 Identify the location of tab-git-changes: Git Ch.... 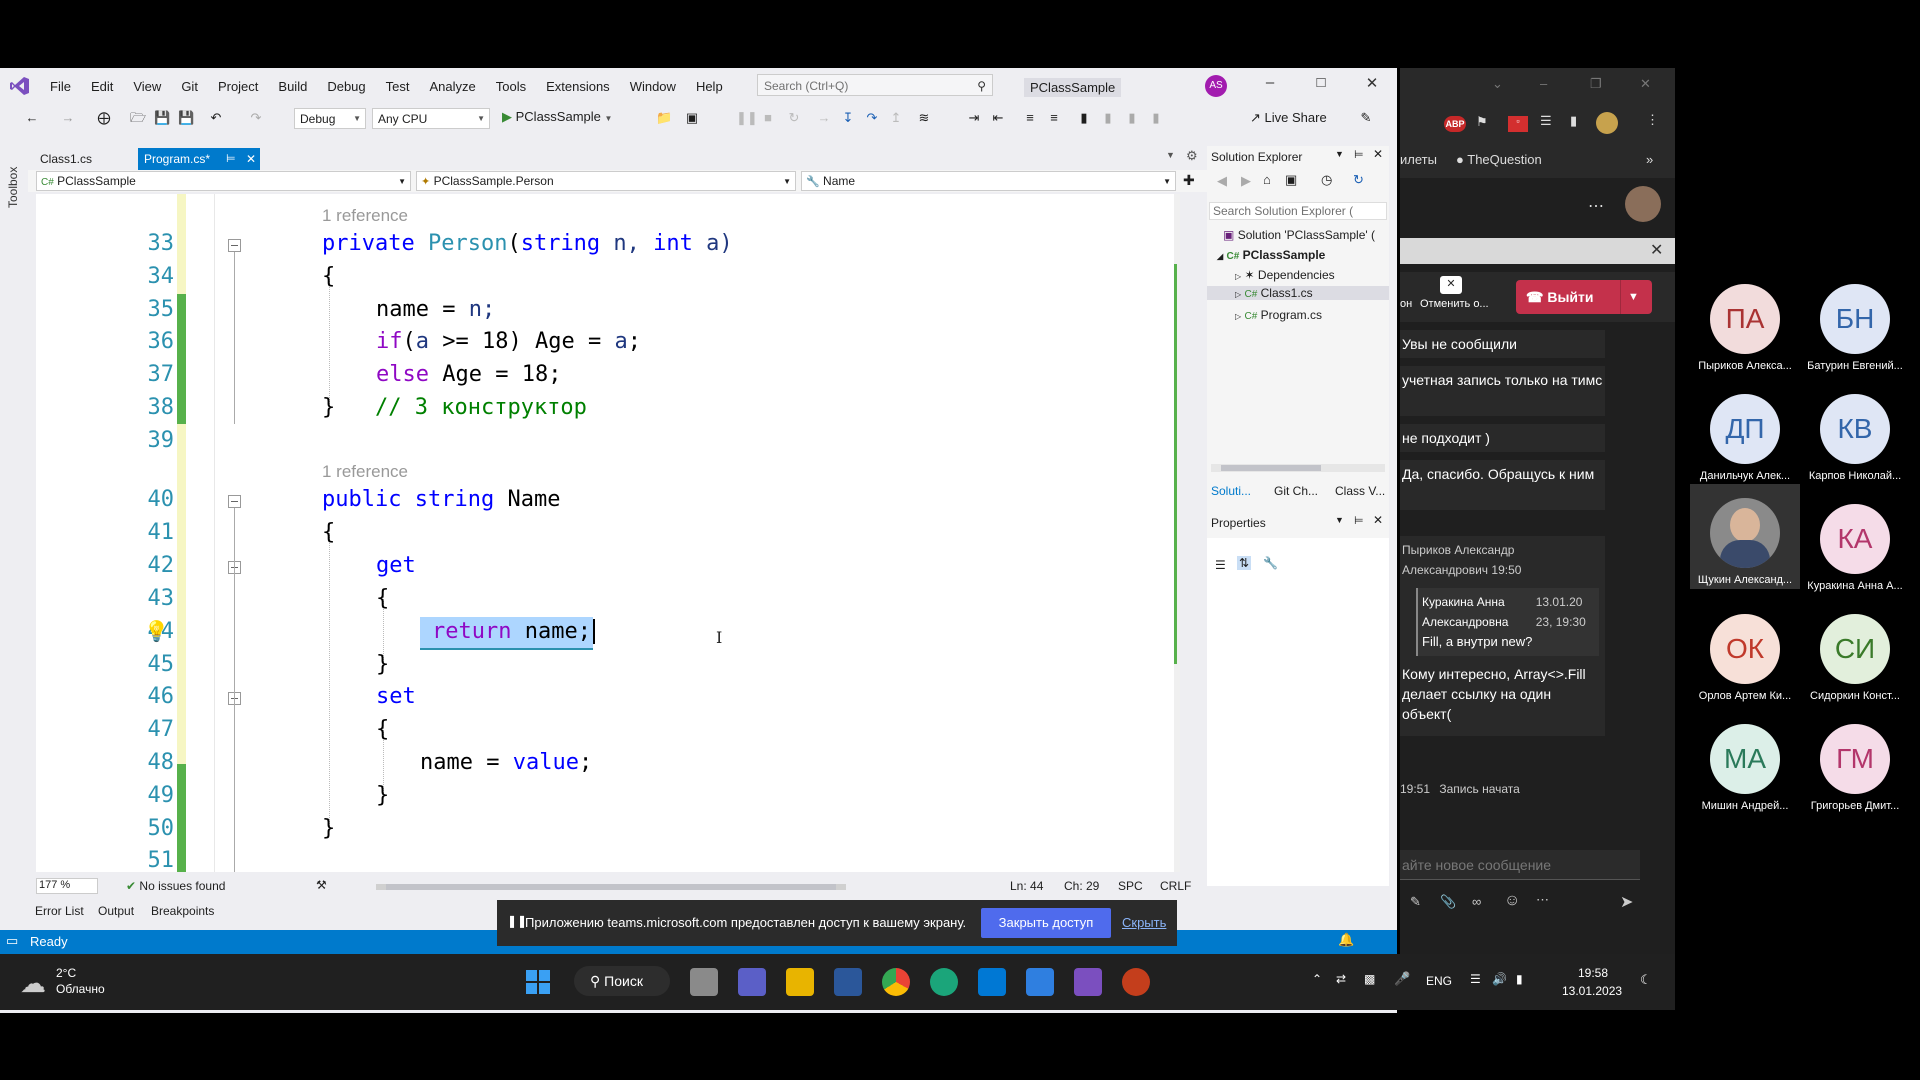
(1296, 491).